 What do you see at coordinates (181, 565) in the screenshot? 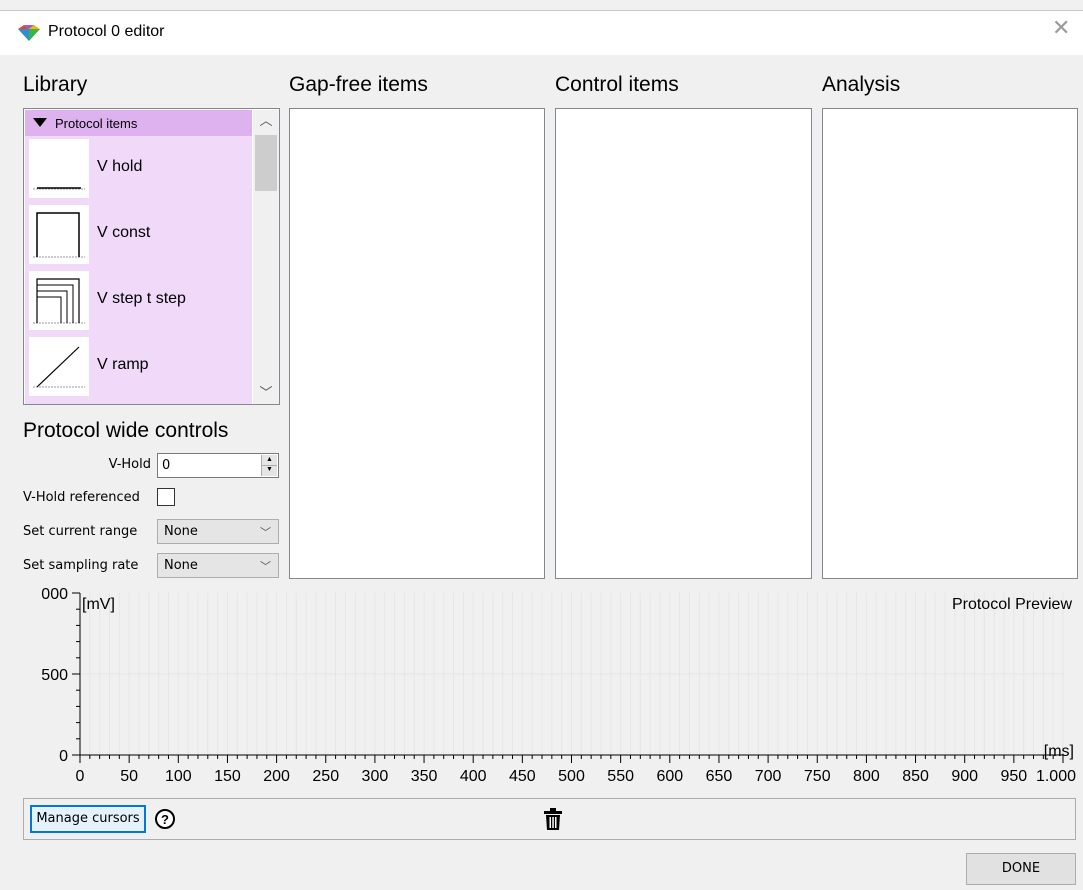
I see `sampling-rate-value: None` at bounding box center [181, 565].